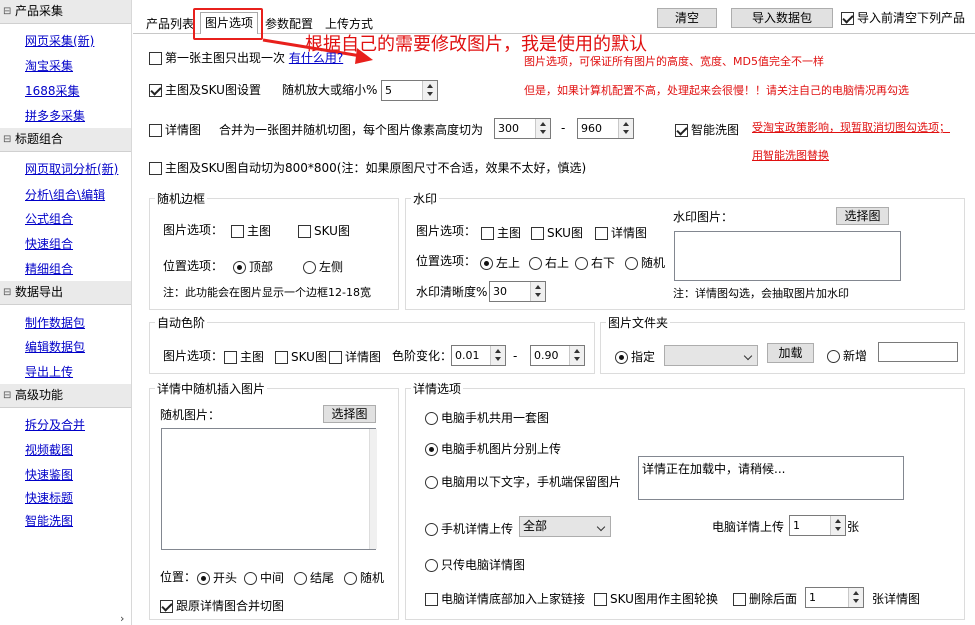 Image resolution: width=975 pixels, height=625 pixels. Describe the element at coordinates (250, 578) in the screenshot. I see `insert-middle-radio` at that location.